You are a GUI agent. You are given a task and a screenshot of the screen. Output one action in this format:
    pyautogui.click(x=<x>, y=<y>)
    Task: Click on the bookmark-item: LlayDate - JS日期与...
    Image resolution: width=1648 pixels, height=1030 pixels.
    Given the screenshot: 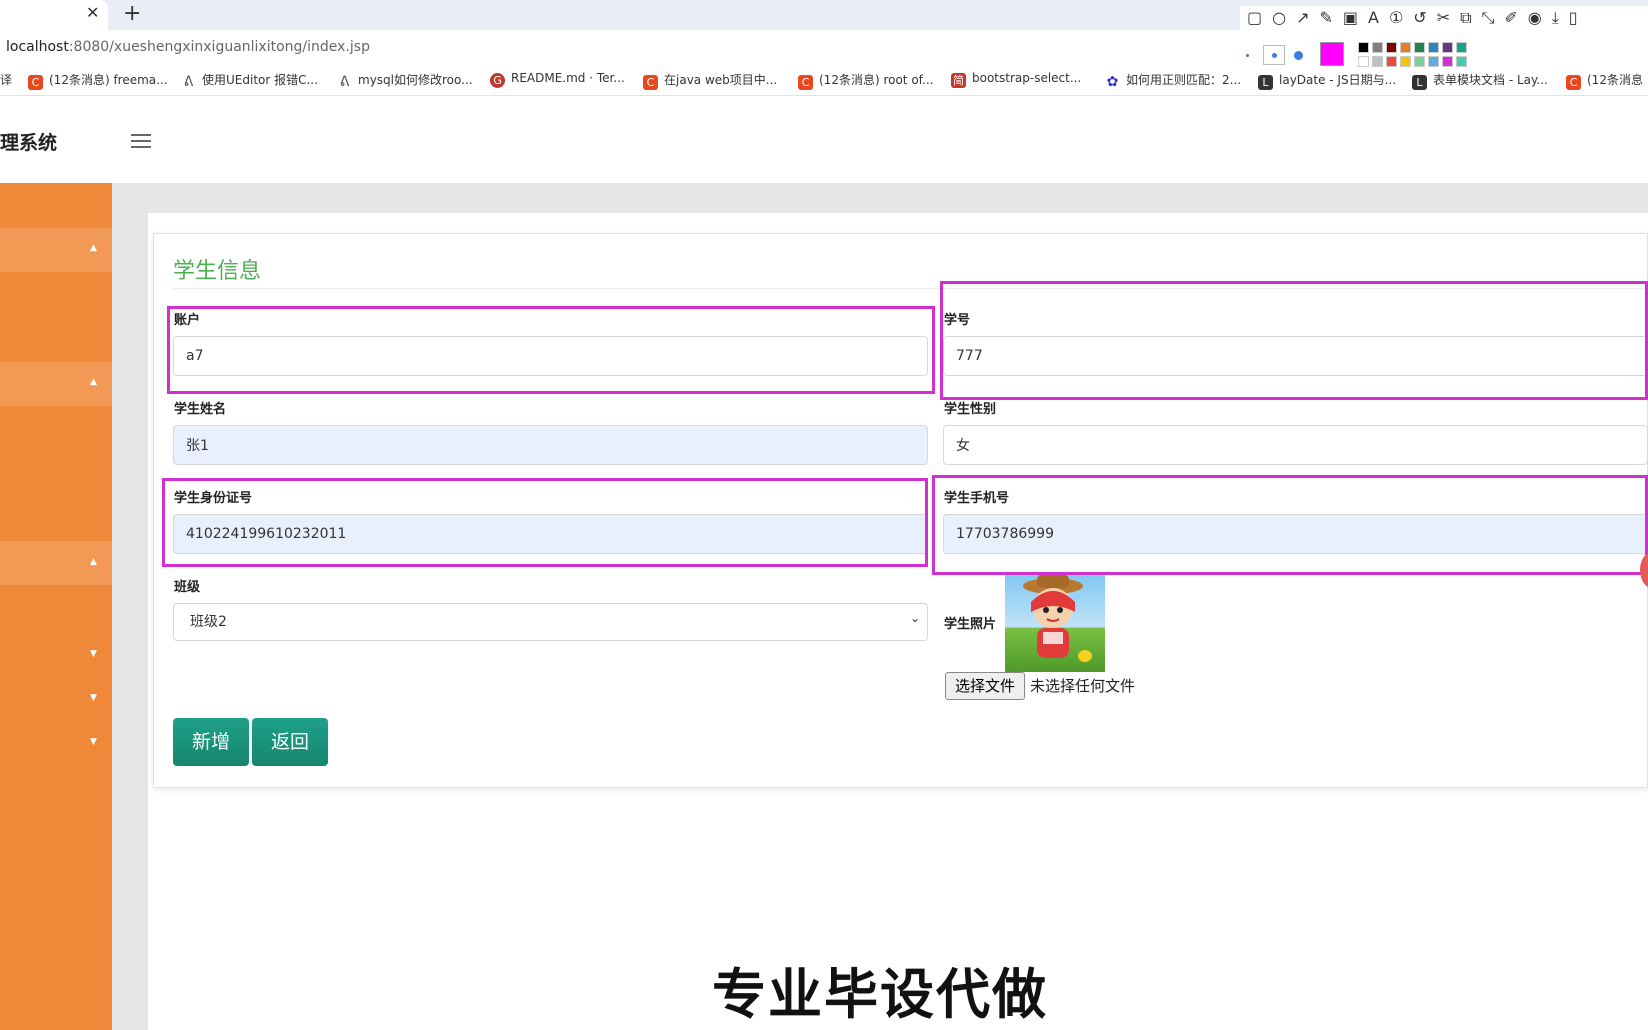 What is the action you would take?
    pyautogui.click(x=1327, y=80)
    